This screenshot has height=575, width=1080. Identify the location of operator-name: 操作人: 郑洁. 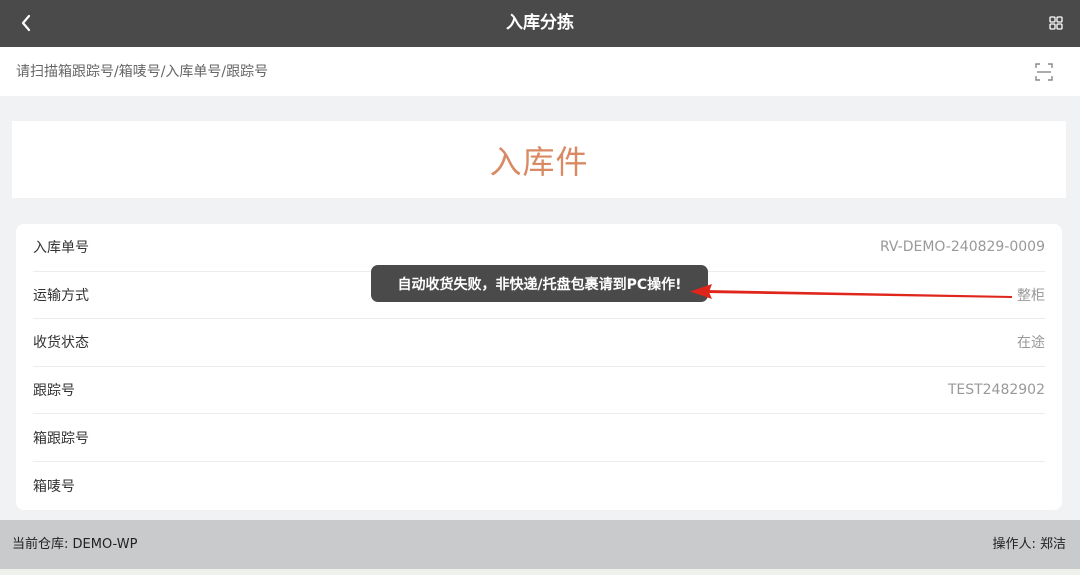
(1029, 544).